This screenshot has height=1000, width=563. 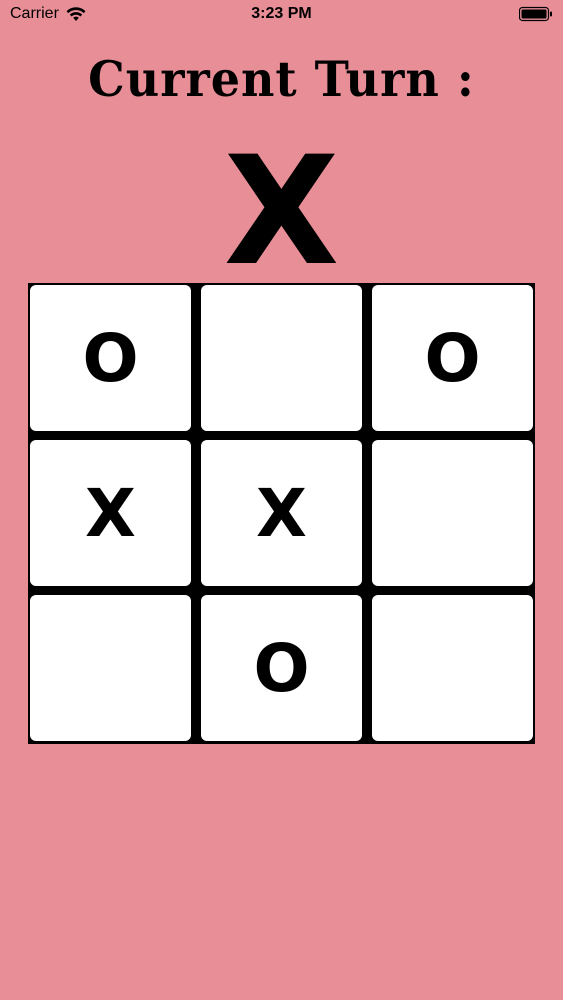 I want to click on board-cell-r3c1, so click(x=110, y=668).